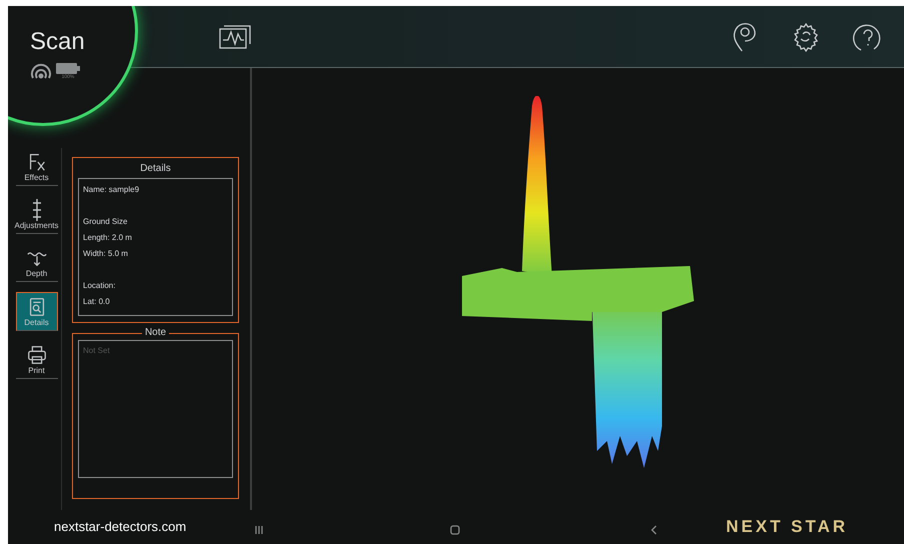 The width and height of the screenshot is (904, 544). I want to click on printer-icon, so click(37, 355).